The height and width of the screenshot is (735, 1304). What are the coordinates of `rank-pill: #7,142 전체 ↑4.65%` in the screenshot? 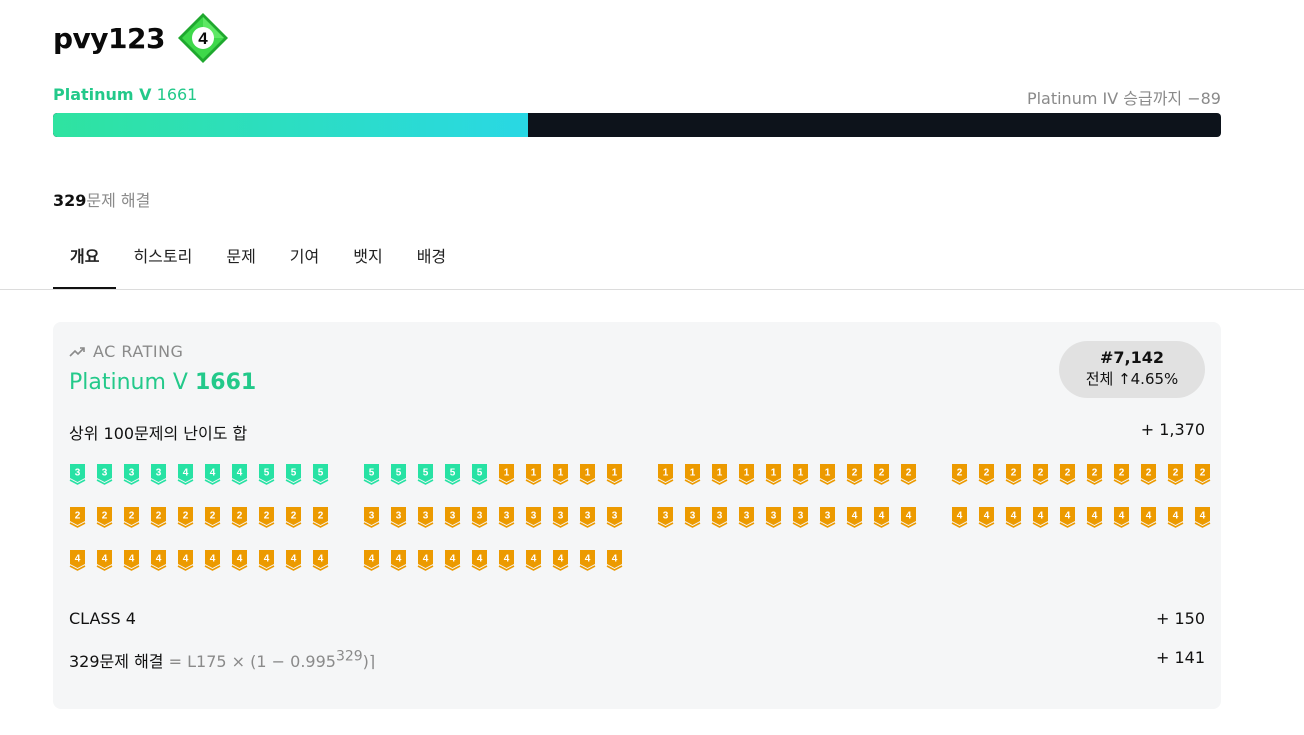 It's located at (1132, 369).